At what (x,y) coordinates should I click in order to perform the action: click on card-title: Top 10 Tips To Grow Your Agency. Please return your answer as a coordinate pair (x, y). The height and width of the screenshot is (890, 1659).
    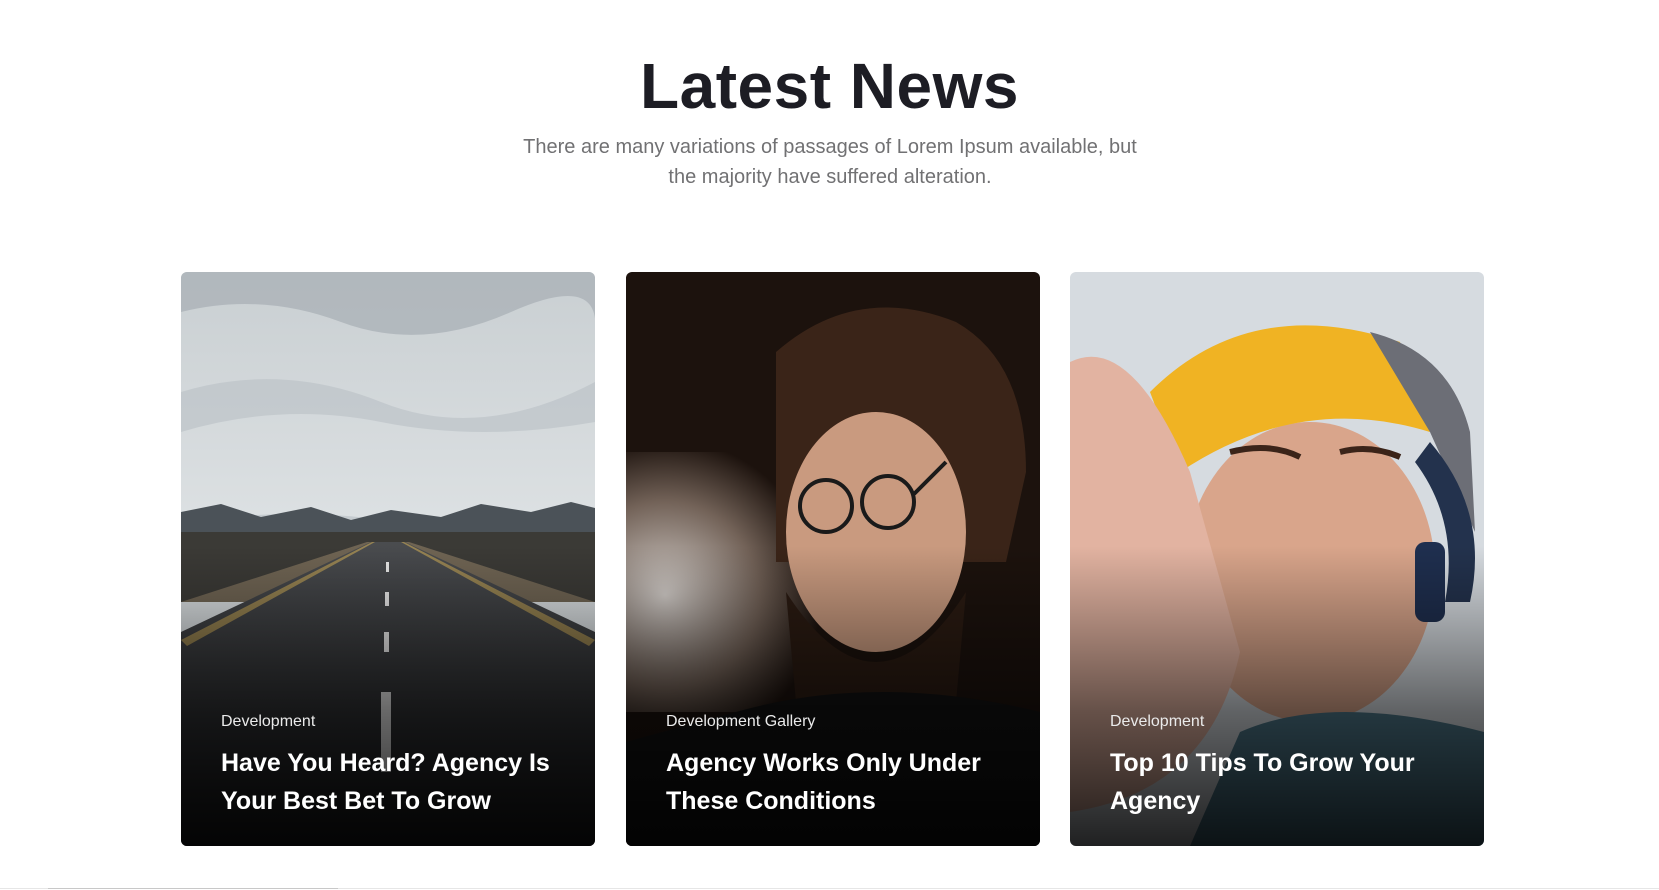
    Looking at the image, I should click on (1282, 782).